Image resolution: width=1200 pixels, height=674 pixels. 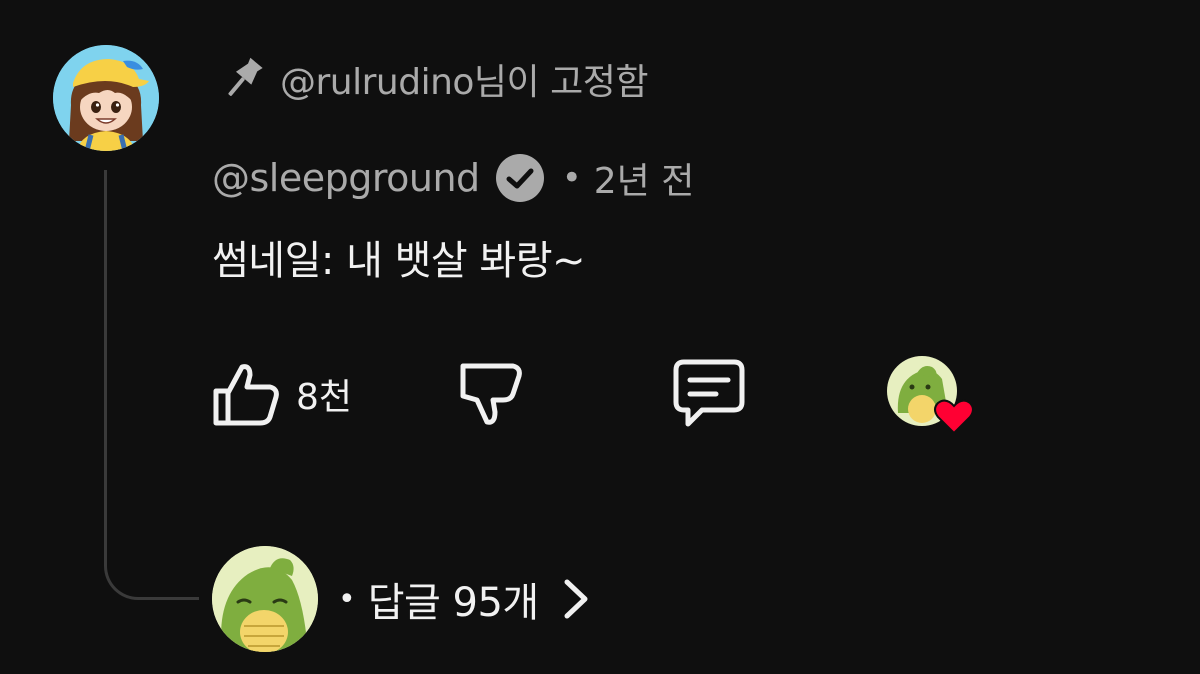 I want to click on thumbs-up-icon, so click(x=246, y=395).